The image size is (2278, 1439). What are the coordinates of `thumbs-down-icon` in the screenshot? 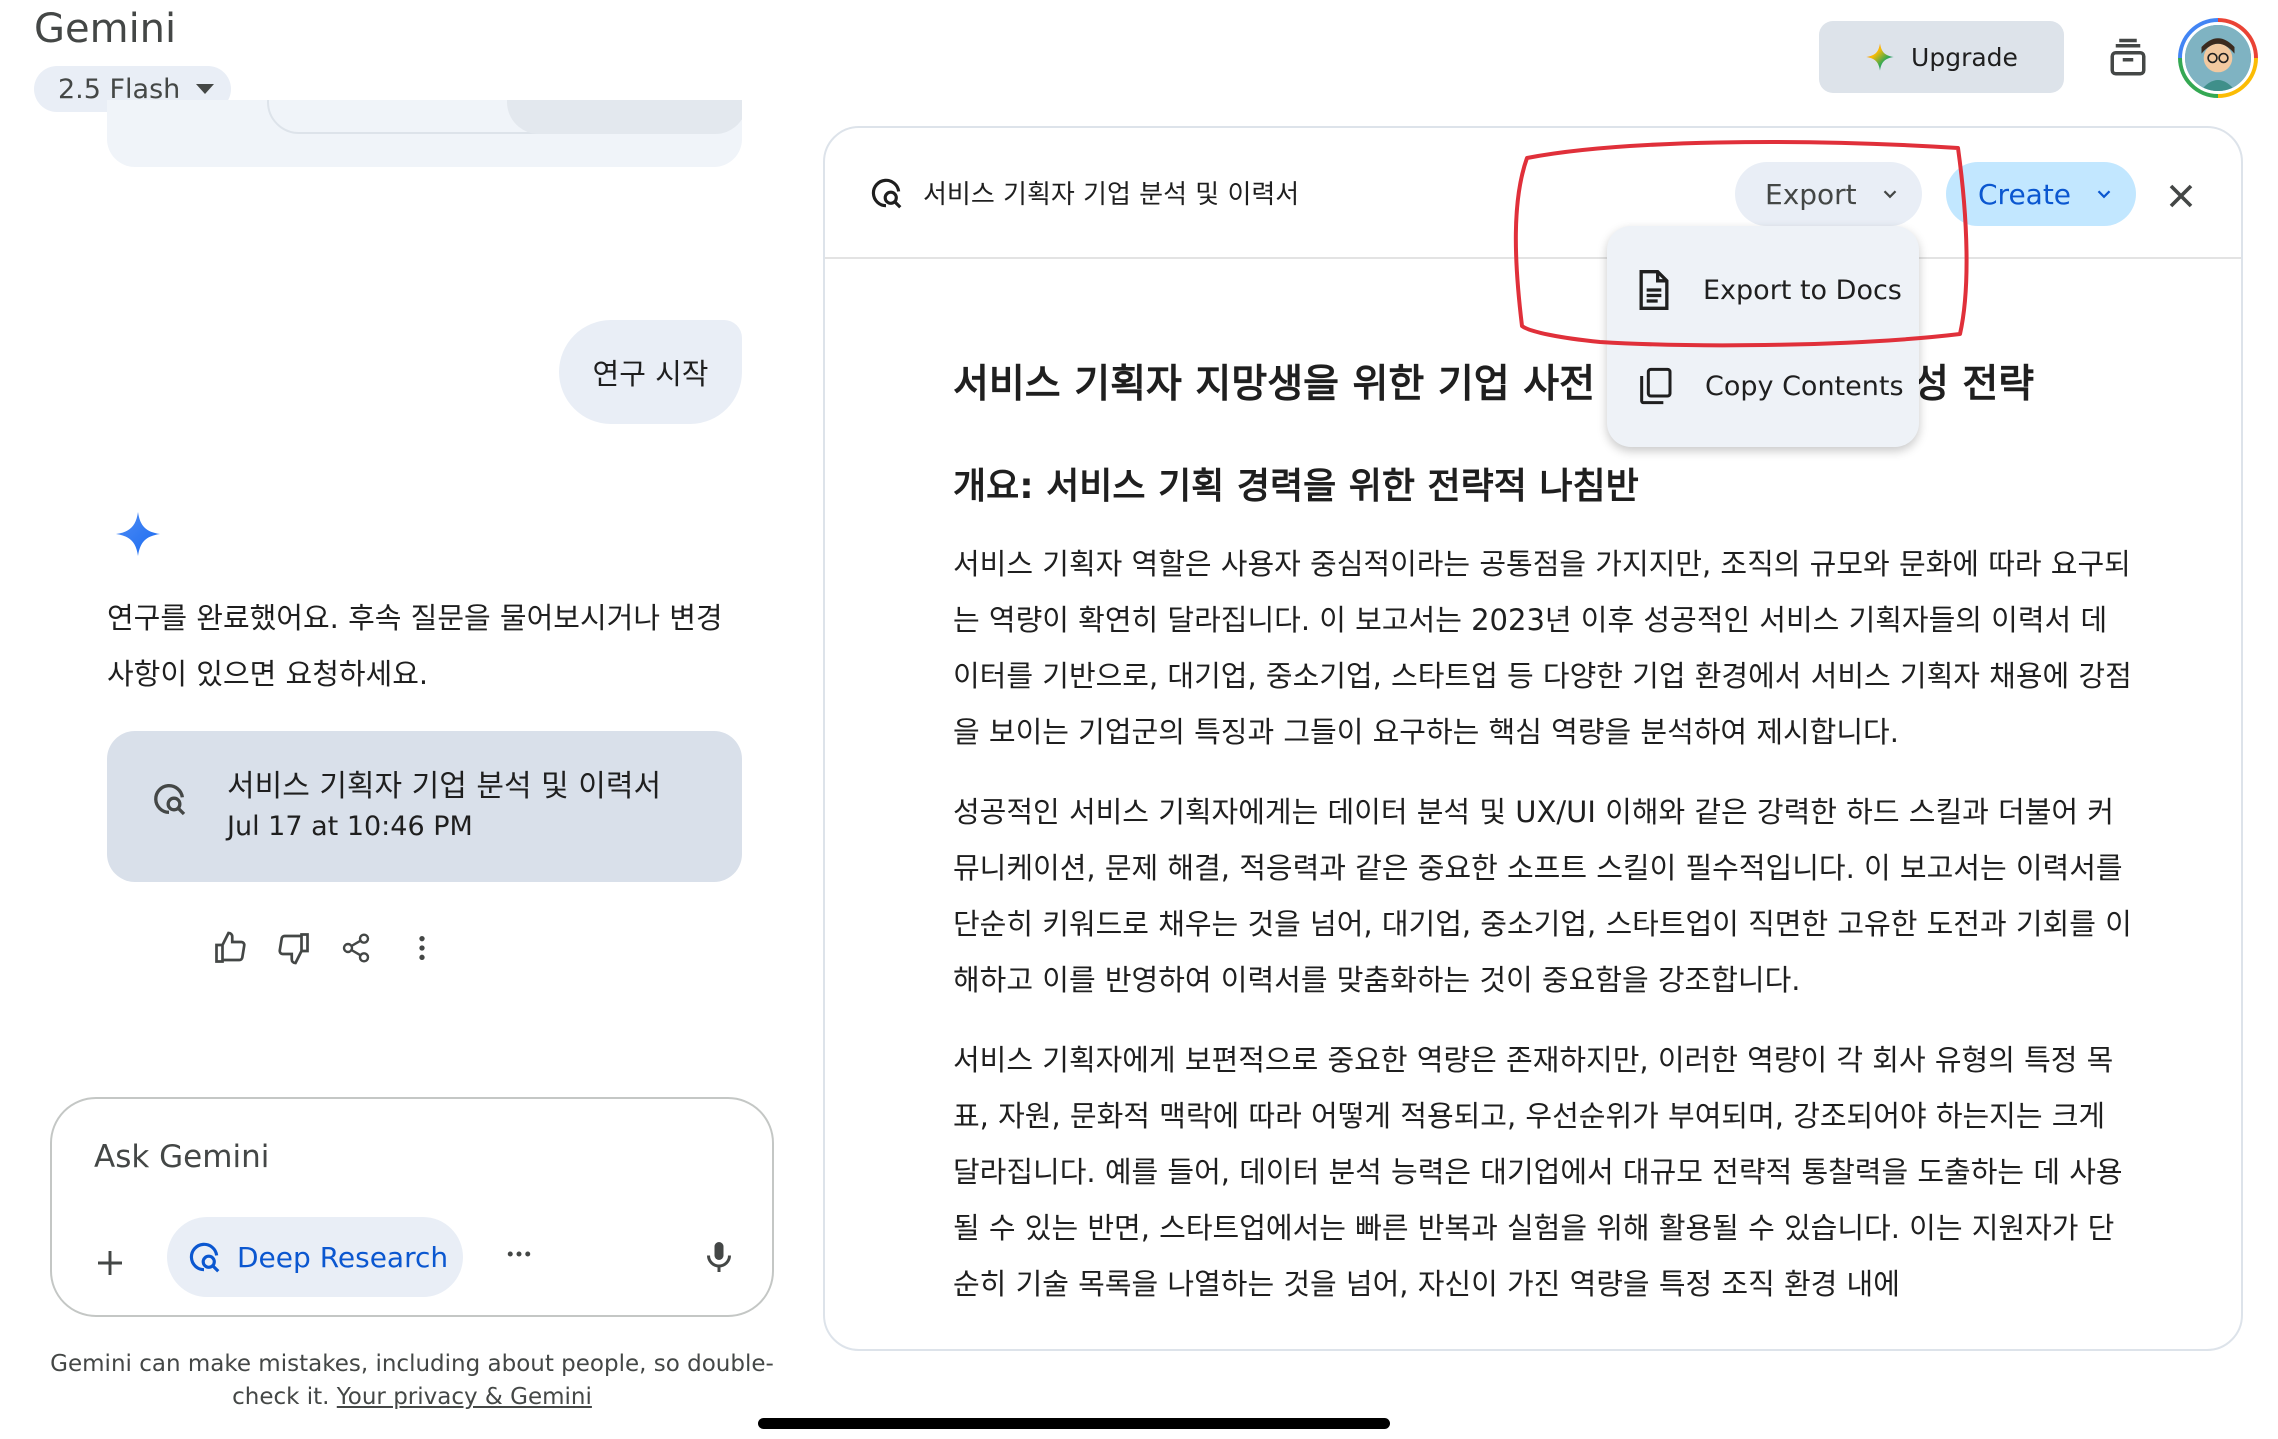 It's located at (293, 949).